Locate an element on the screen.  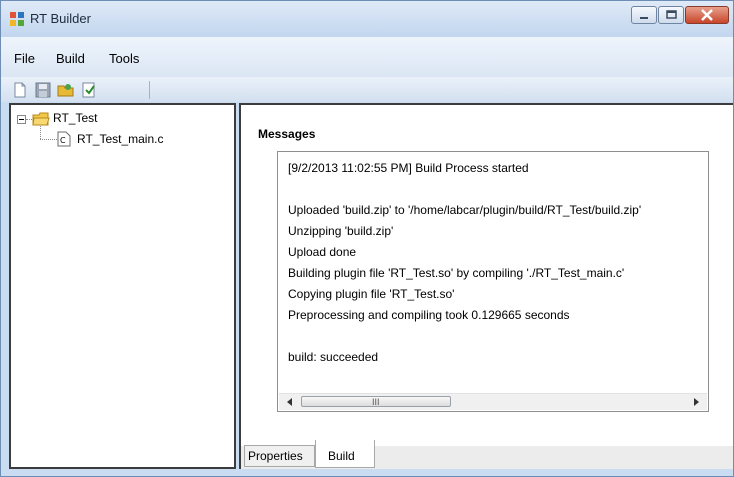
close-button is located at coordinates (707, 15).